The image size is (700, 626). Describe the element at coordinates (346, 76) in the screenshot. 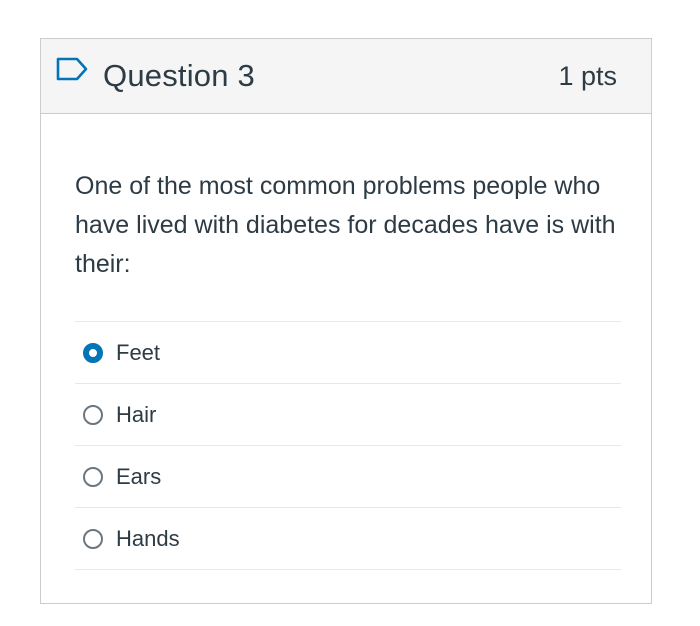

I see `question-header: Question 3 1 pts` at that location.